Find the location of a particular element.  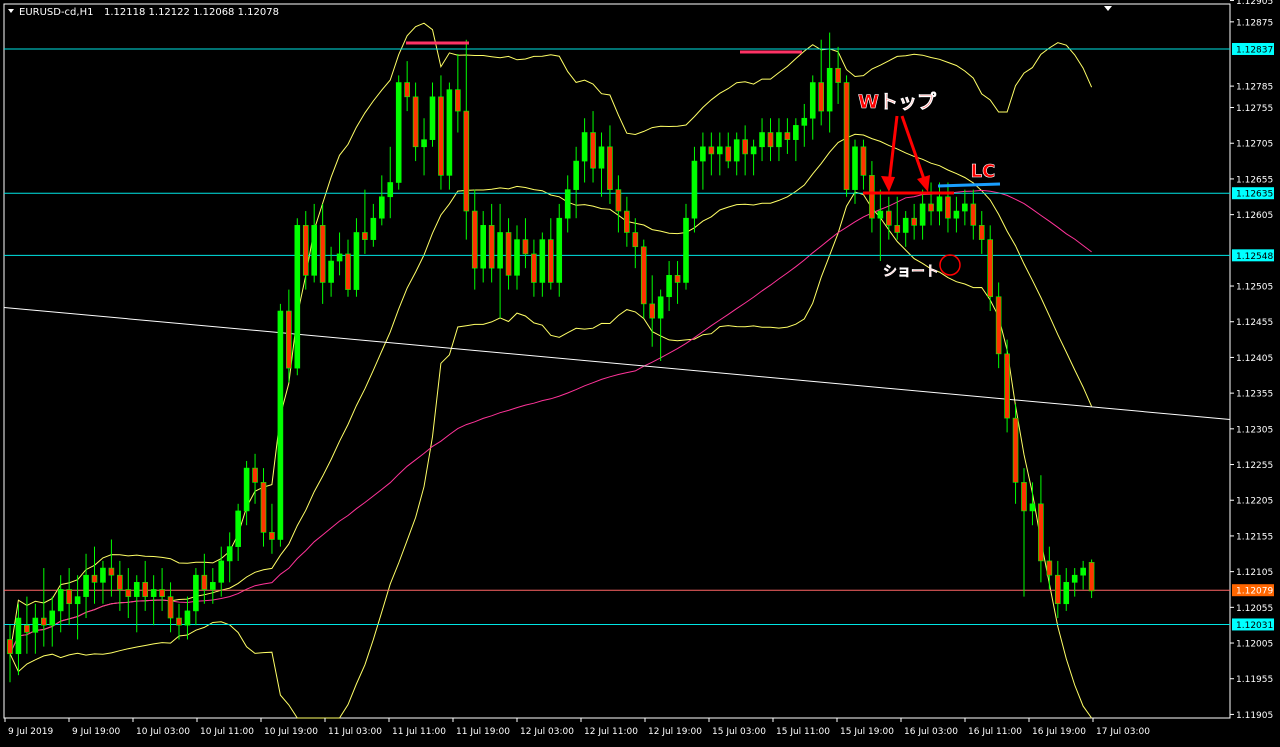

time-tick-label: 10 Jul 19:00 is located at coordinates (291, 732).